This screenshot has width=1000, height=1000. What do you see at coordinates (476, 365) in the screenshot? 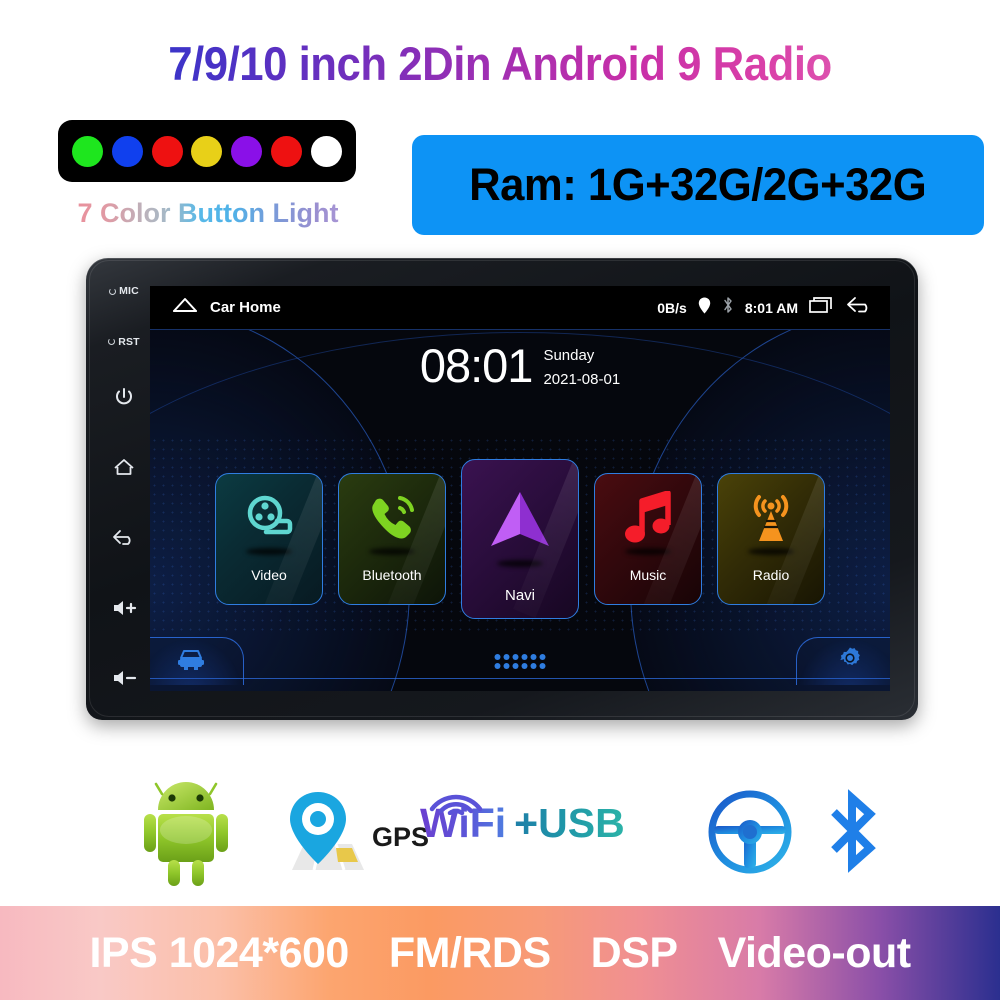
I see `clock-time: 08:01` at bounding box center [476, 365].